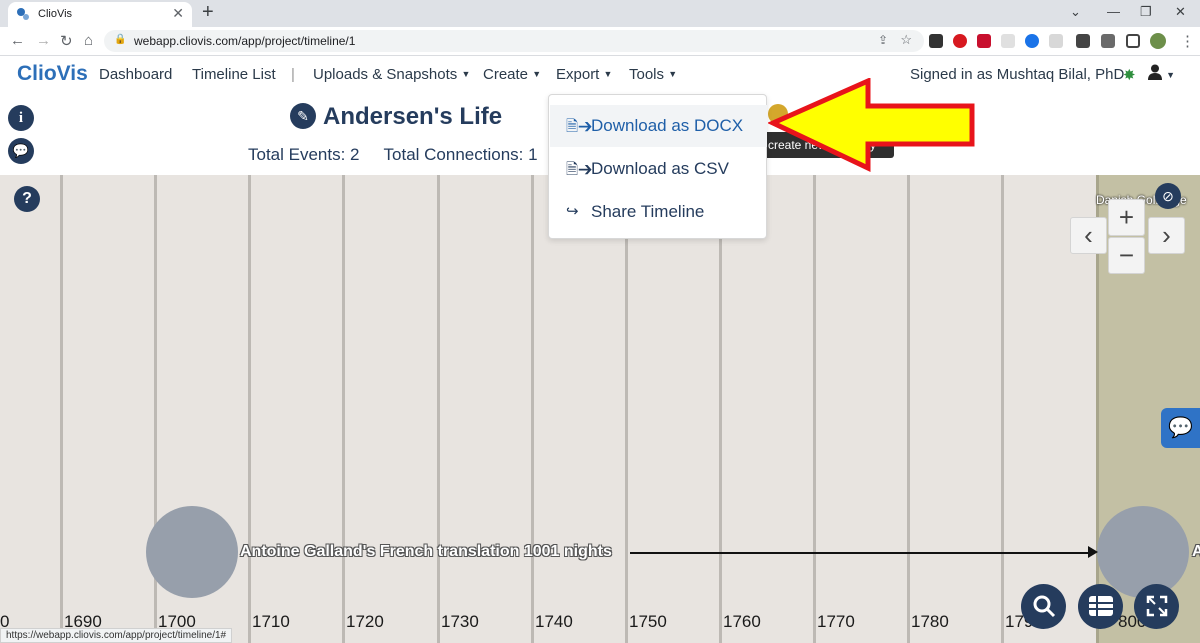 The height and width of the screenshot is (643, 1200). I want to click on nav-uploads-snapshots: Uploads & Snapshots ▼, so click(391, 74).